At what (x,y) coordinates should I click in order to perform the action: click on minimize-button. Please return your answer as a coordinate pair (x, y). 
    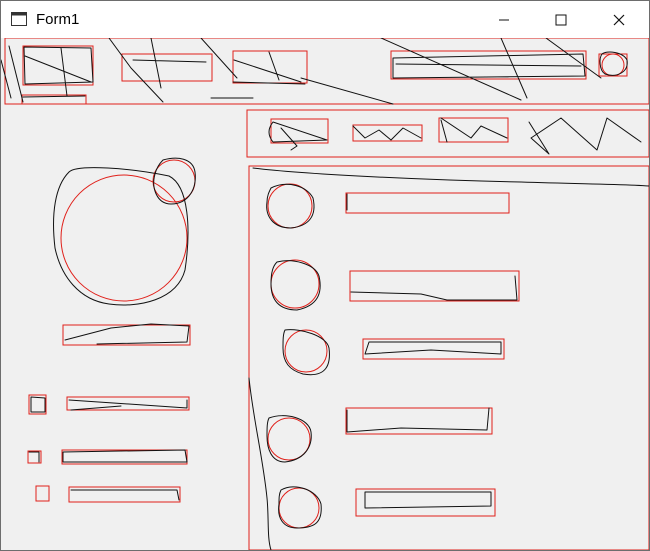
    Looking at the image, I should click on (504, 19).